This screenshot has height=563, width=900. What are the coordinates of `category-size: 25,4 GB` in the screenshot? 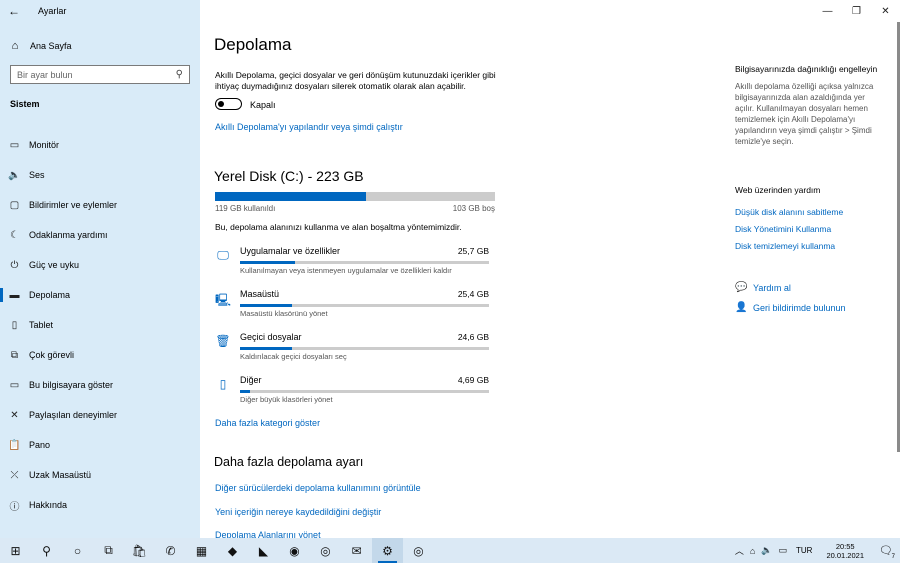 It's located at (473, 294).